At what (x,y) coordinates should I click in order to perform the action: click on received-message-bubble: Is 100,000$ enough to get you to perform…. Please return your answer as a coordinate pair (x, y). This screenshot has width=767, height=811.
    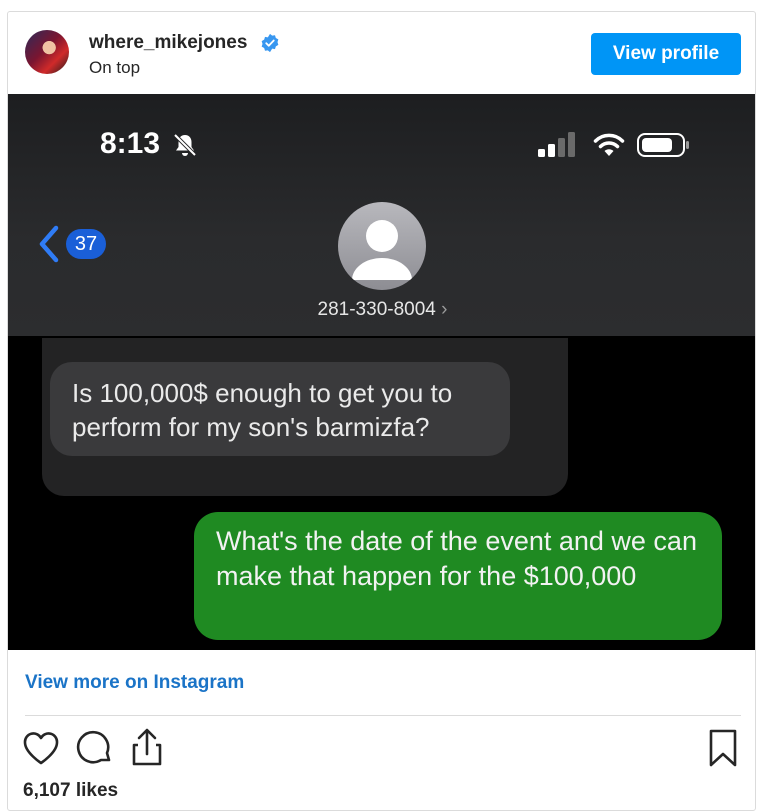
    Looking at the image, I should click on (280, 409).